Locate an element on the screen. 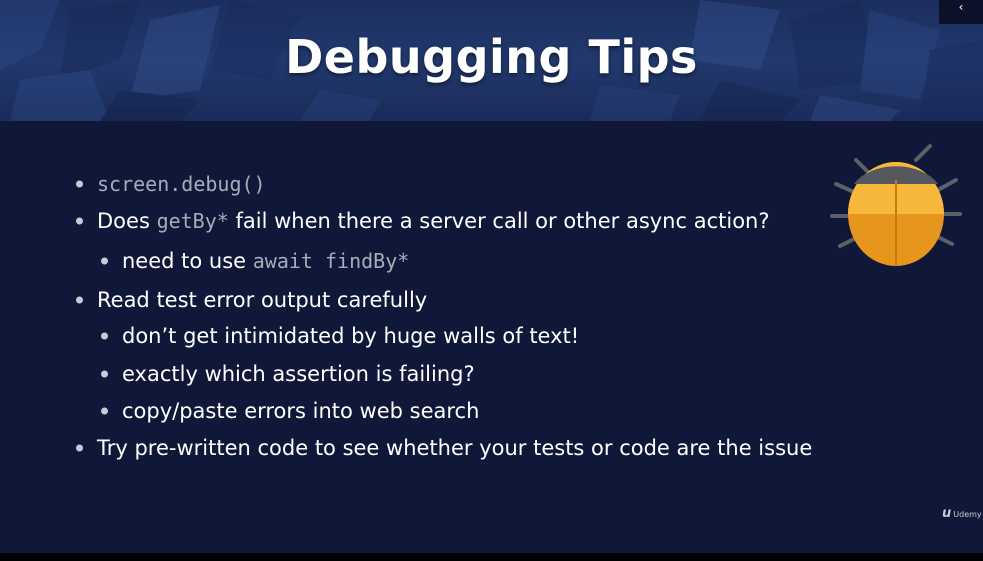 The image size is (983, 561). bullet-text: exactly which assertion is failing? is located at coordinates (298, 374).